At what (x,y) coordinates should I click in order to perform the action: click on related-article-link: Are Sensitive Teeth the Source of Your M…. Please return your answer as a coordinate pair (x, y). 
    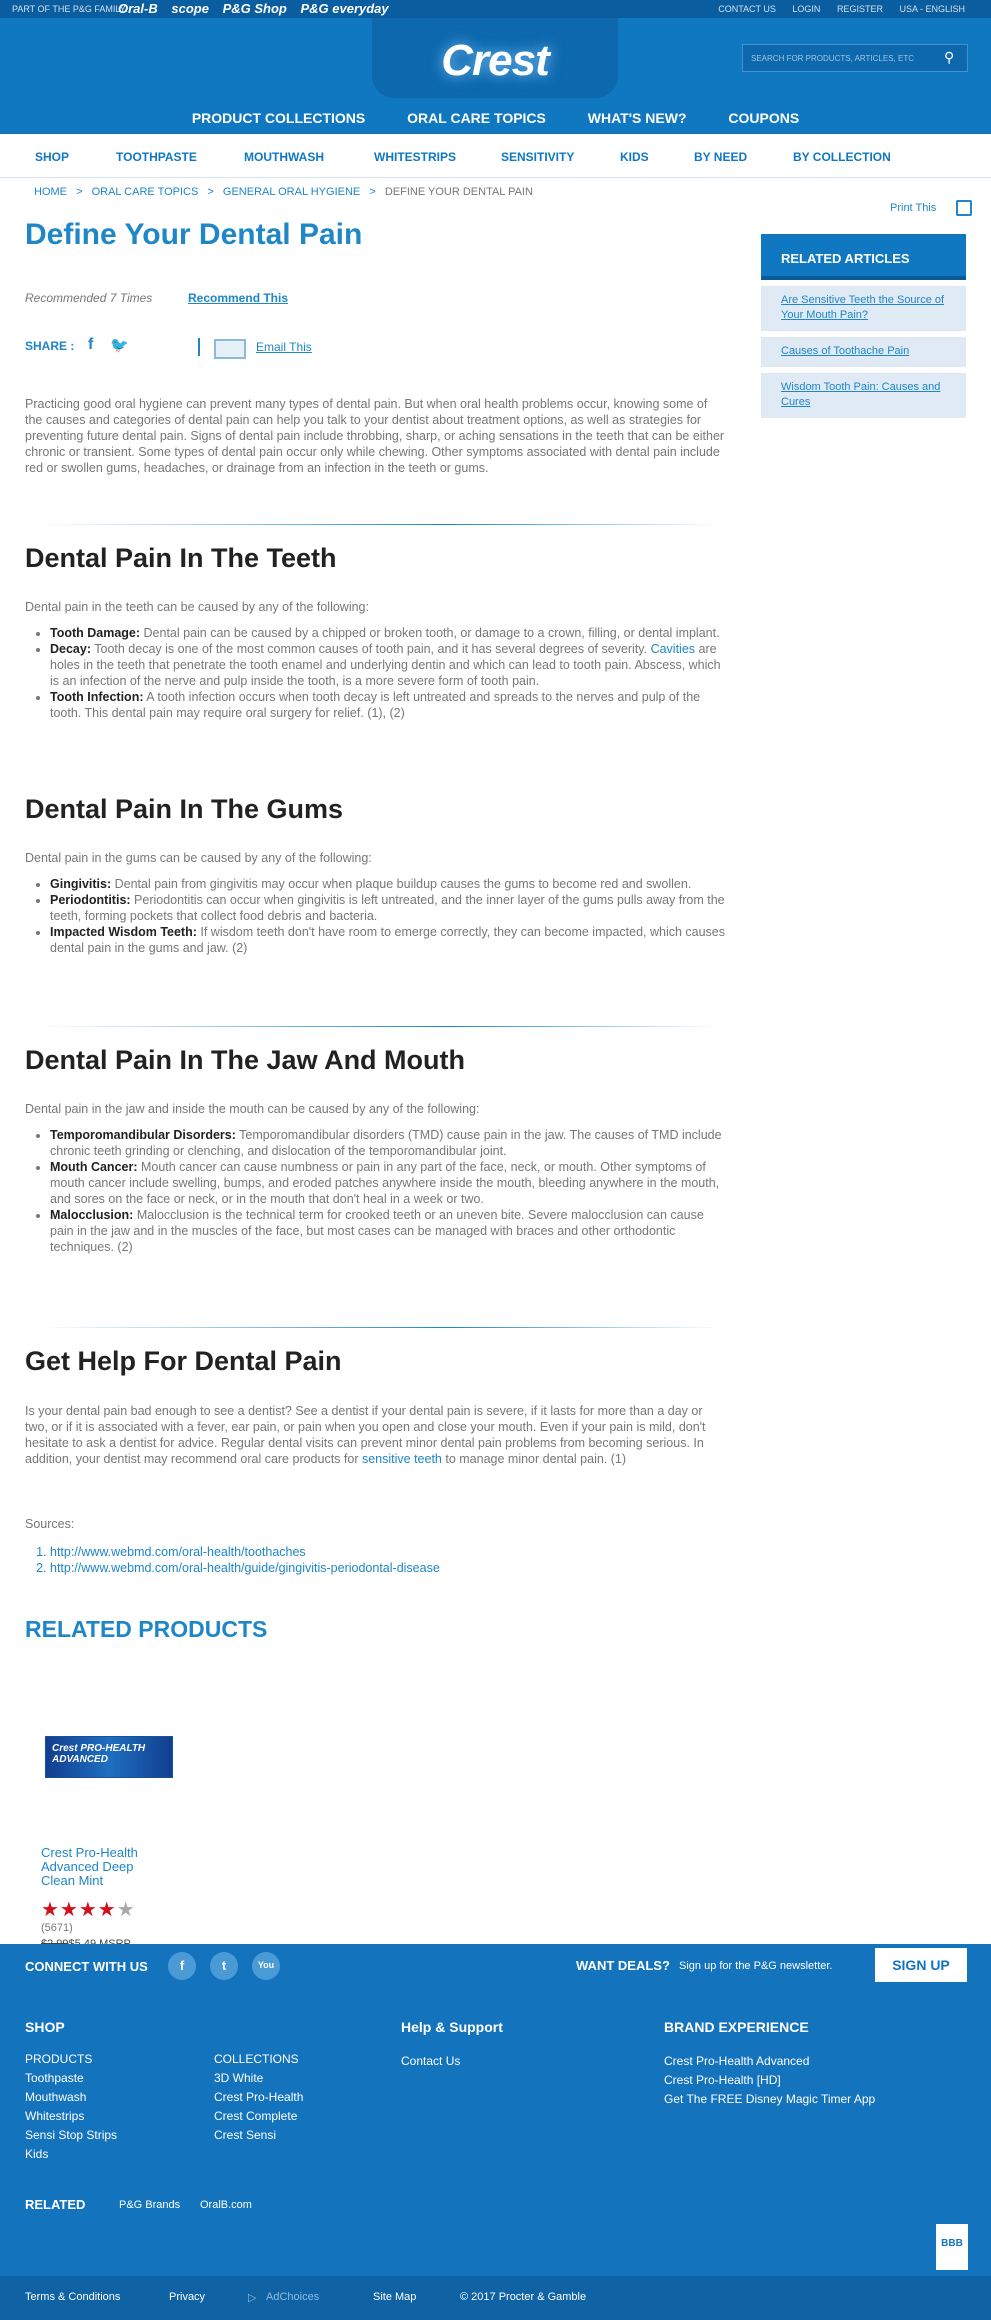
    Looking at the image, I should click on (863, 308).